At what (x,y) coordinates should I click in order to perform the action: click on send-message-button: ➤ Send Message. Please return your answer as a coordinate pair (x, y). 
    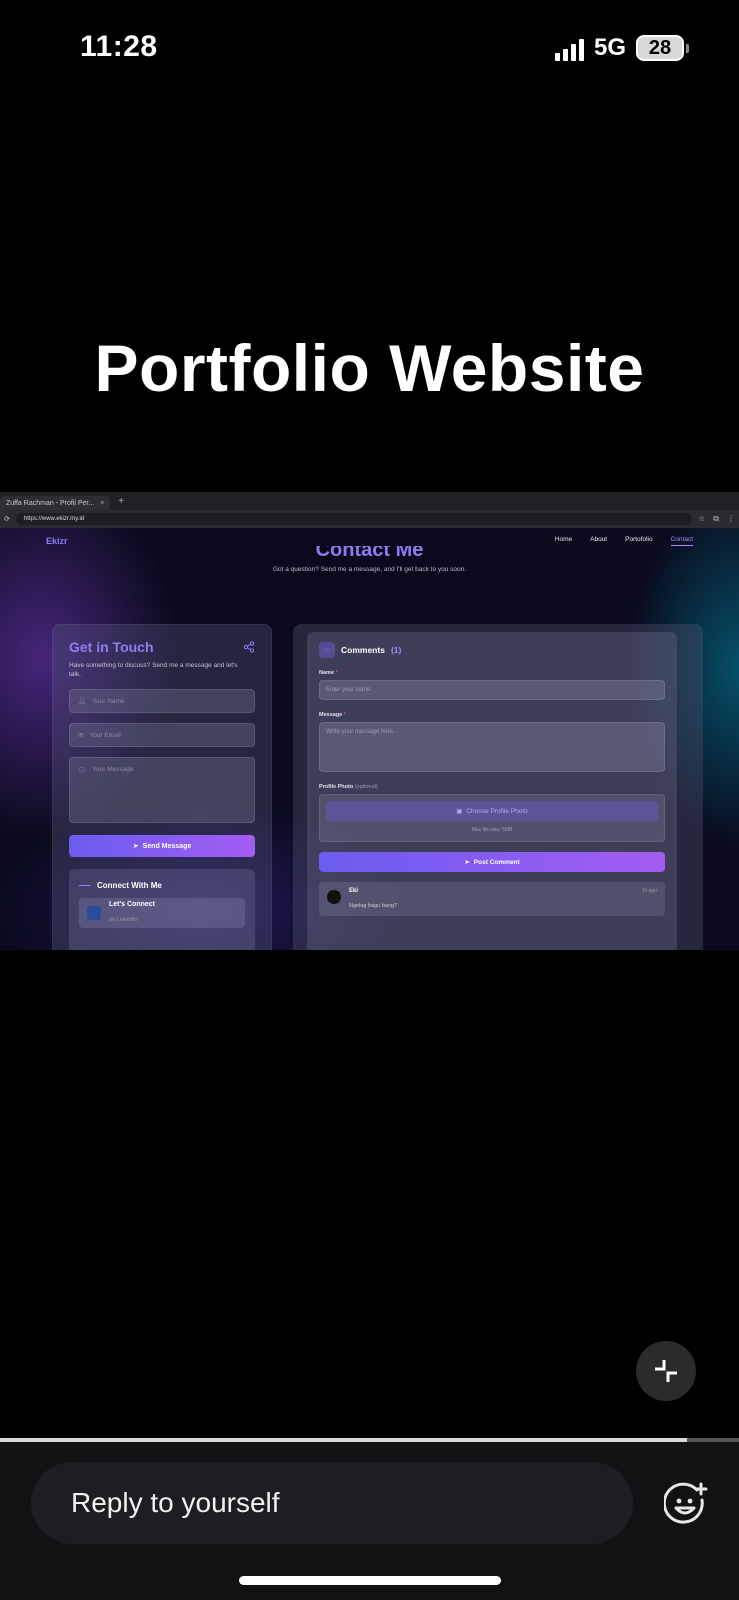
    Looking at the image, I should click on (162, 846).